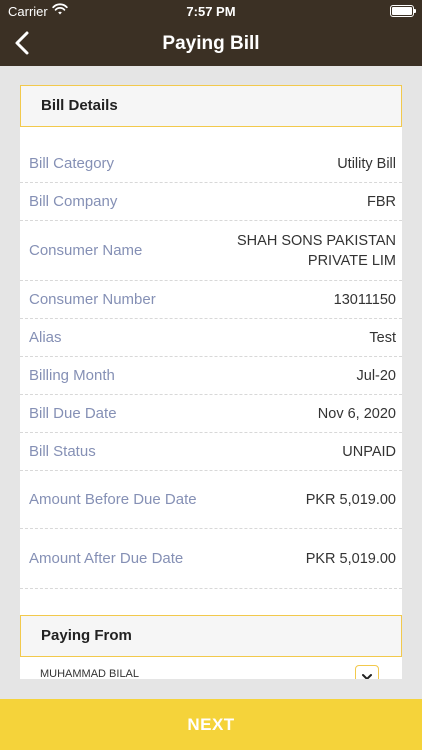 Image resolution: width=422 pixels, height=750 pixels. Describe the element at coordinates (86, 635) in the screenshot. I see `paying-from-title: Paying From` at that location.